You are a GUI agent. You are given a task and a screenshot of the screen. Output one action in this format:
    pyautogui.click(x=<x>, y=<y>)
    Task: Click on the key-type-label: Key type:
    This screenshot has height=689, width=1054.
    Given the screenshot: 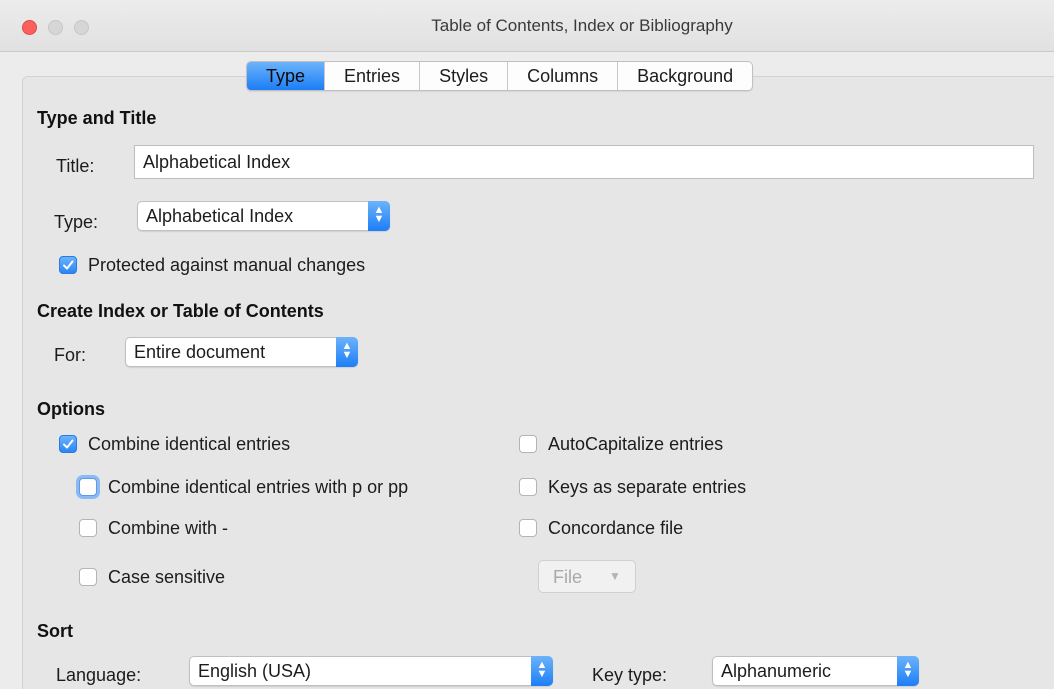 What is the action you would take?
    pyautogui.click(x=630, y=675)
    